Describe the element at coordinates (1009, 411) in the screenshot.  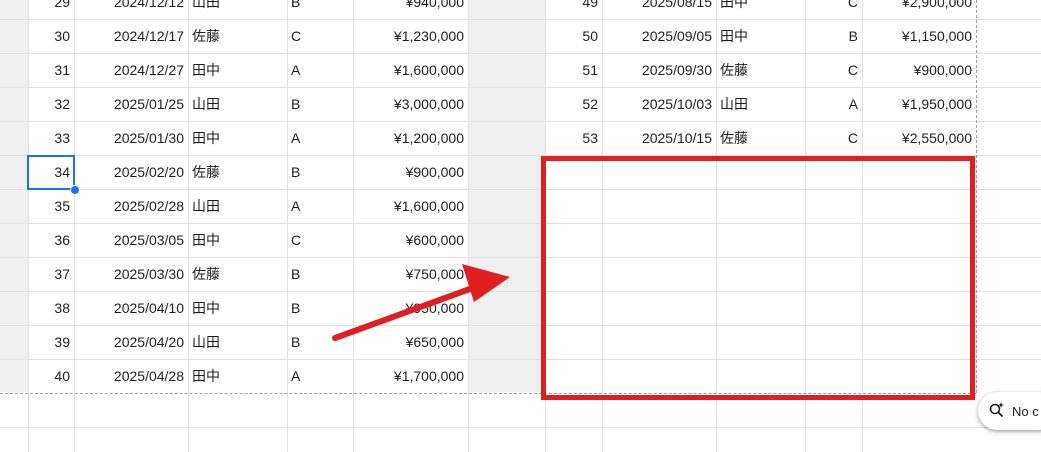
I see `ai-suggestion-chip: No c` at that location.